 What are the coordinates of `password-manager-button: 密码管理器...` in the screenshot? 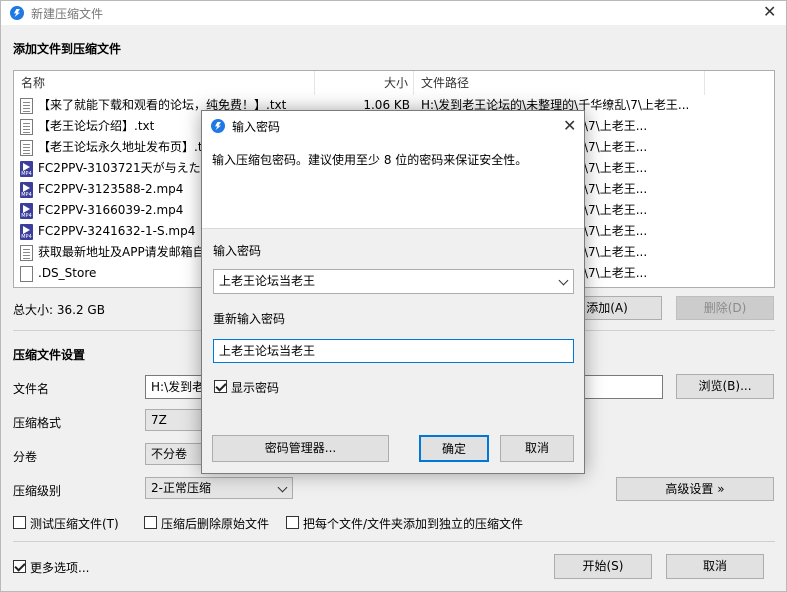 It's located at (300, 448).